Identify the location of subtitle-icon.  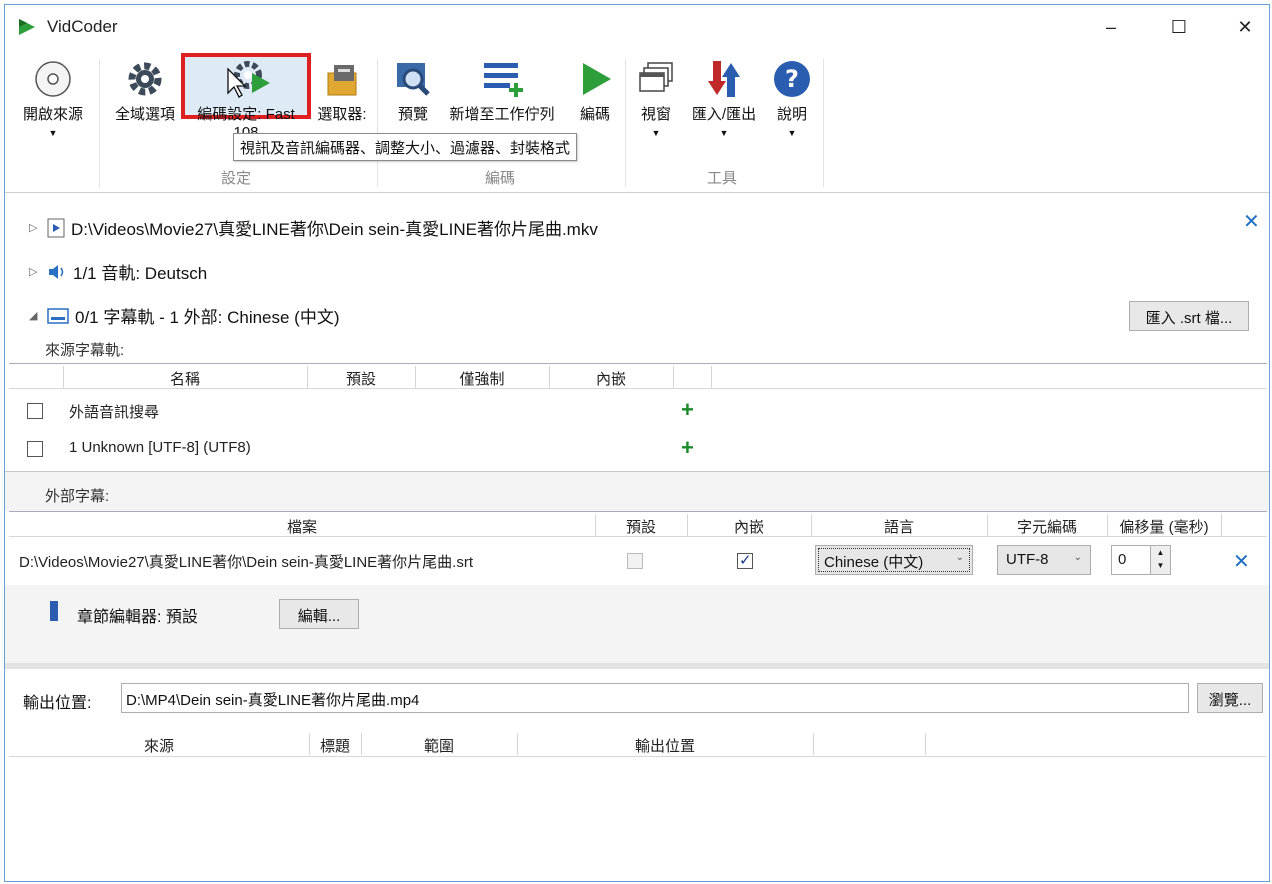
(58, 315).